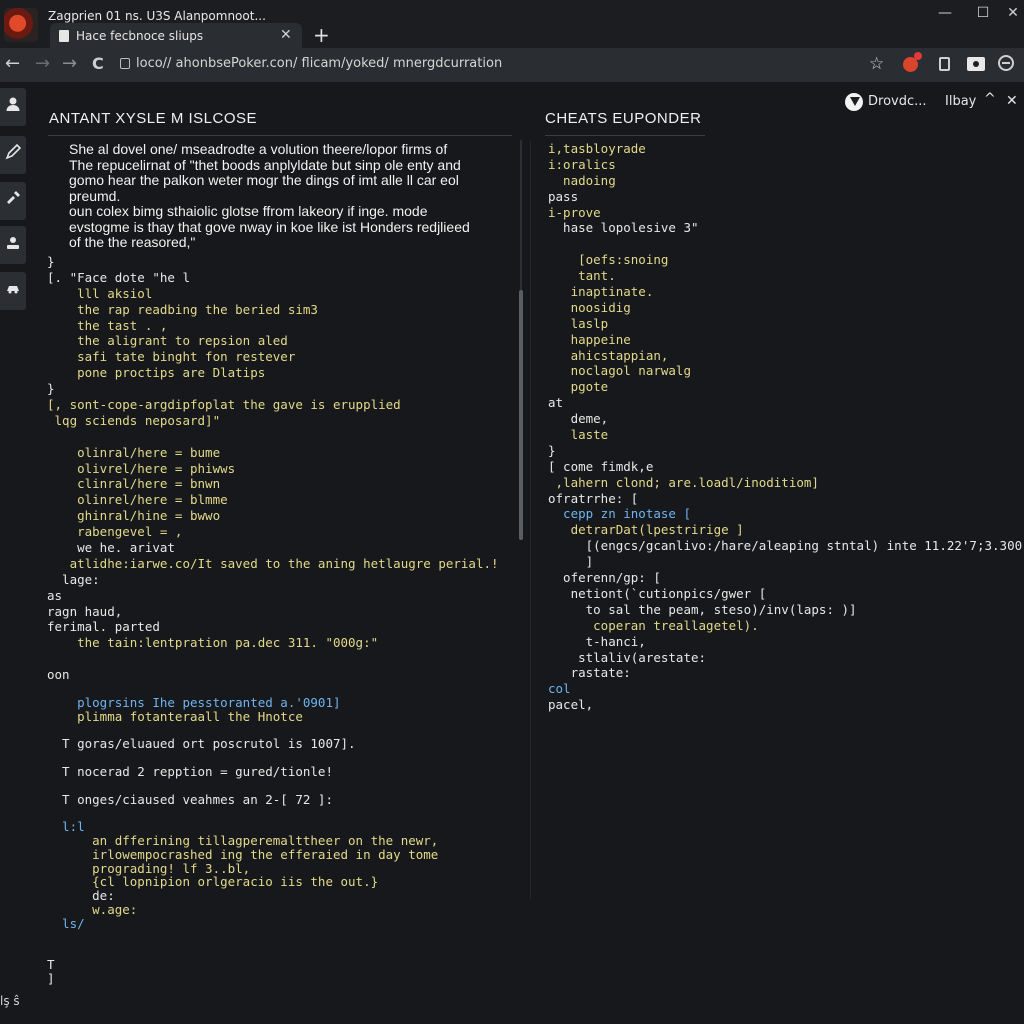 The width and height of the screenshot is (1024, 1024). What do you see at coordinates (107, 325) in the screenshot?
I see `code-line: the tast . ,` at bounding box center [107, 325].